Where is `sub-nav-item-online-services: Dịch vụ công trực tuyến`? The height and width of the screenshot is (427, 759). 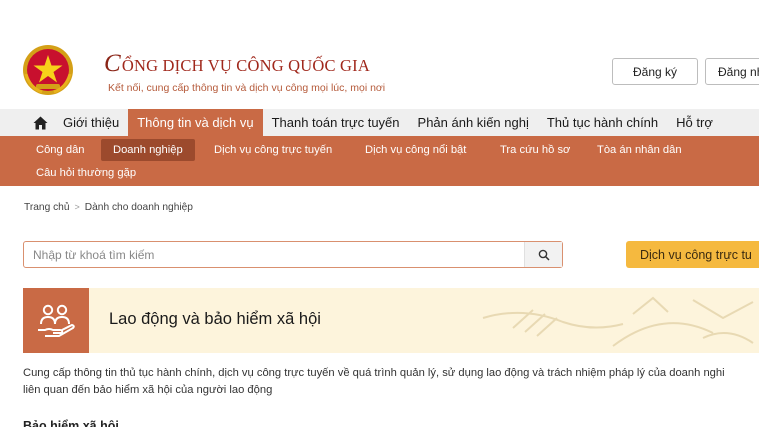
sub-nav-item-online-services: Dịch vụ công trực tuyến is located at coordinates (273, 150).